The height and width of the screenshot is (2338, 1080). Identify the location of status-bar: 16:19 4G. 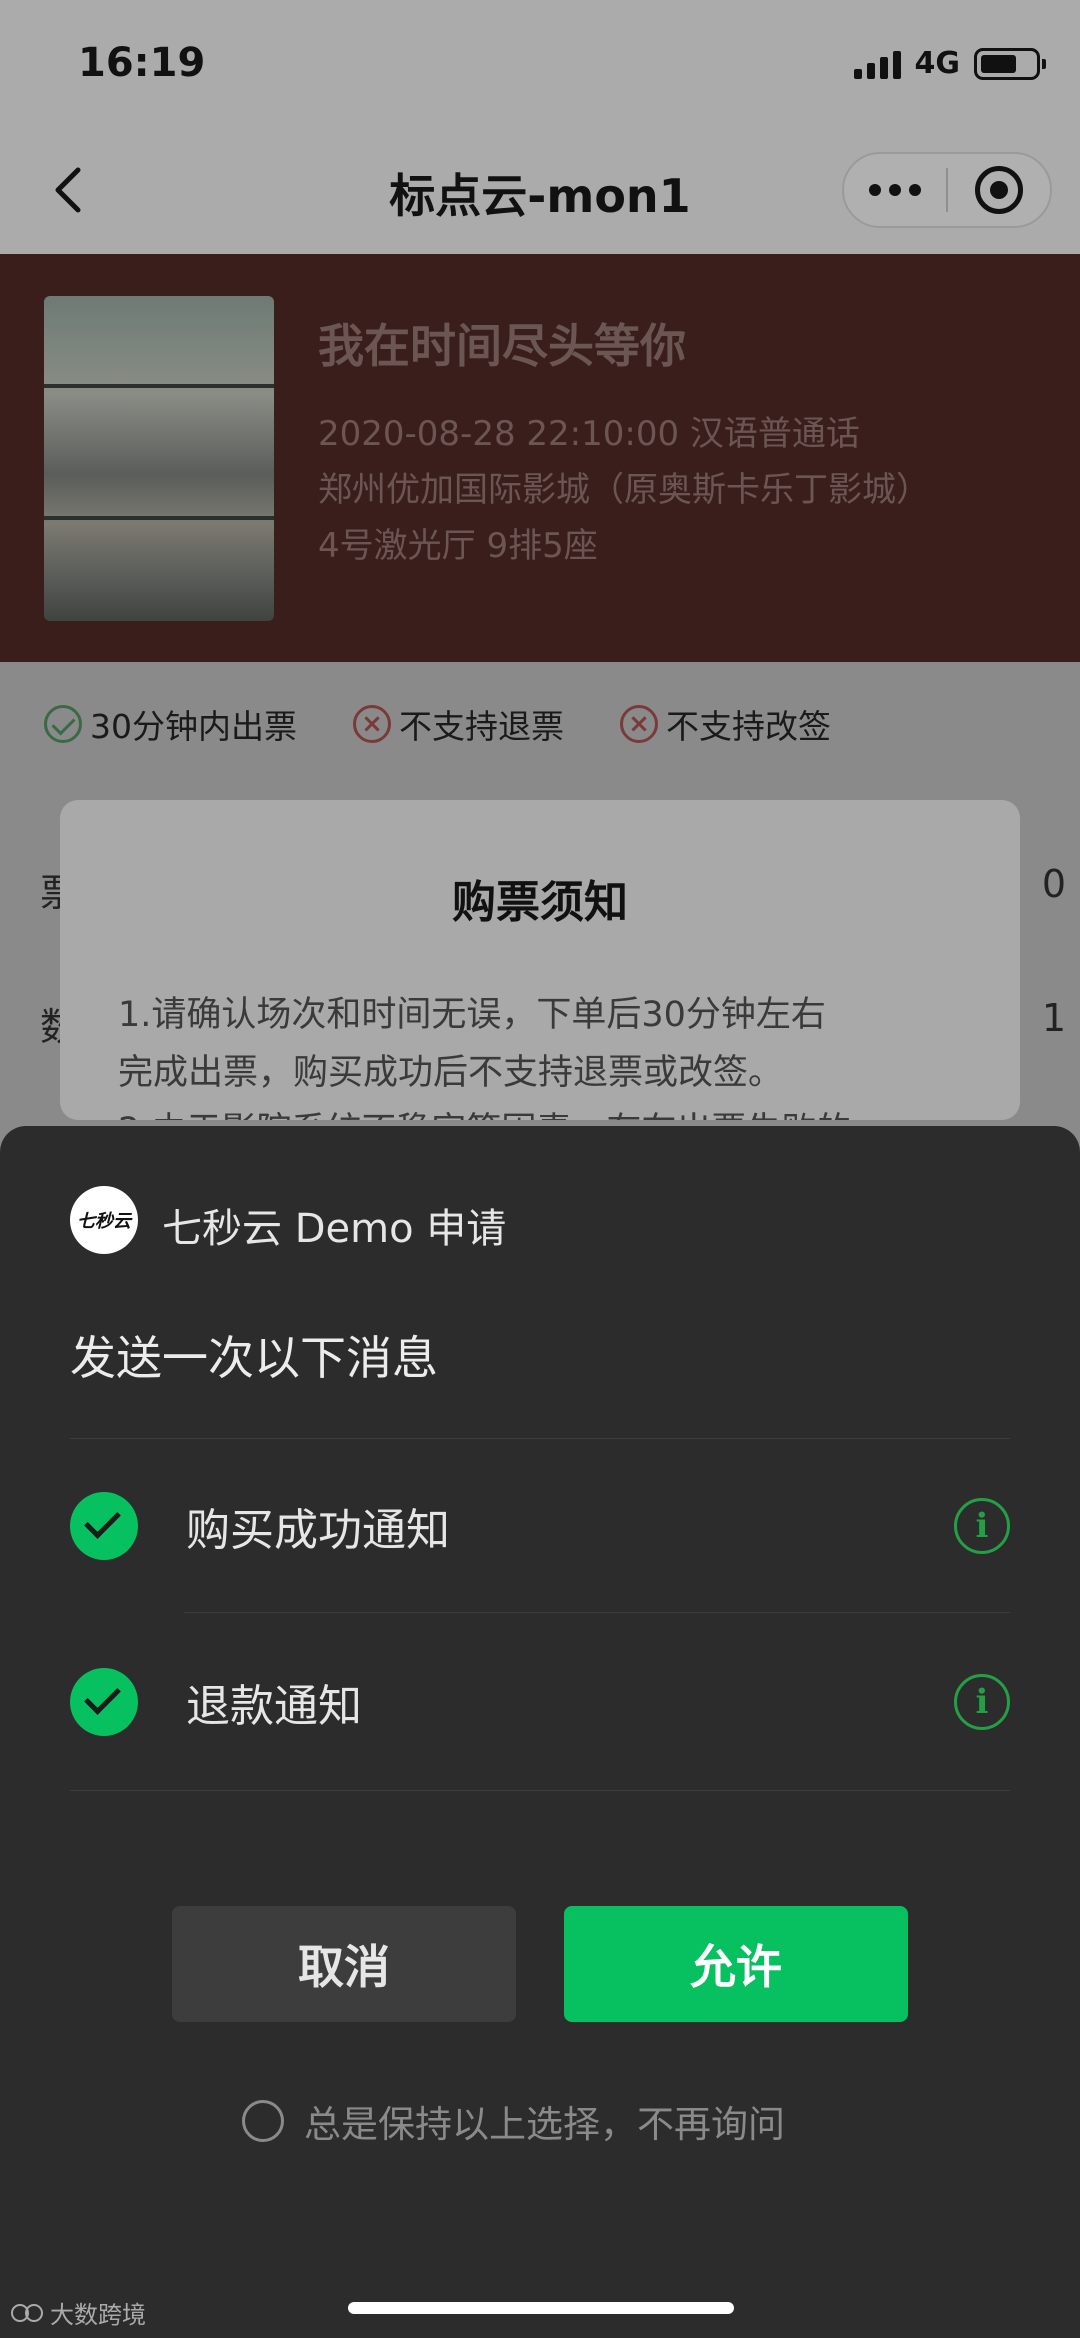
(540, 65).